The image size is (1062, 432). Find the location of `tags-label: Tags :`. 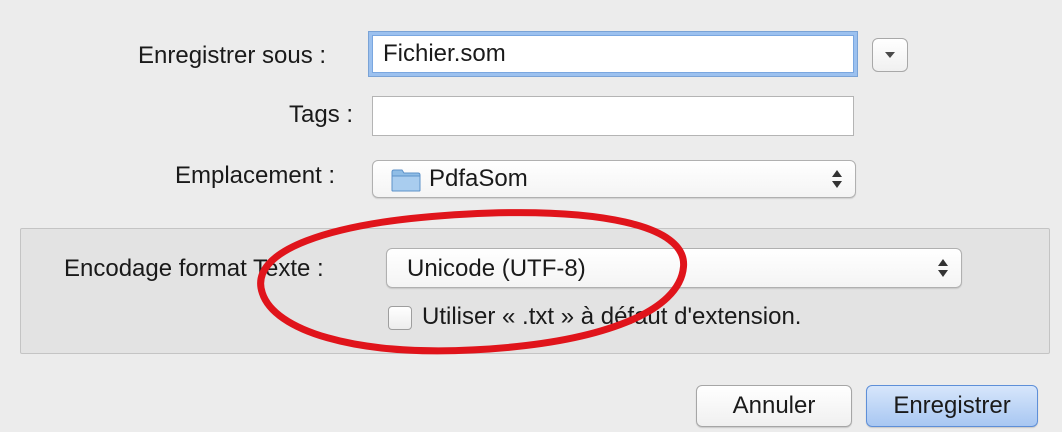

tags-label: Tags : is located at coordinates (321, 114).